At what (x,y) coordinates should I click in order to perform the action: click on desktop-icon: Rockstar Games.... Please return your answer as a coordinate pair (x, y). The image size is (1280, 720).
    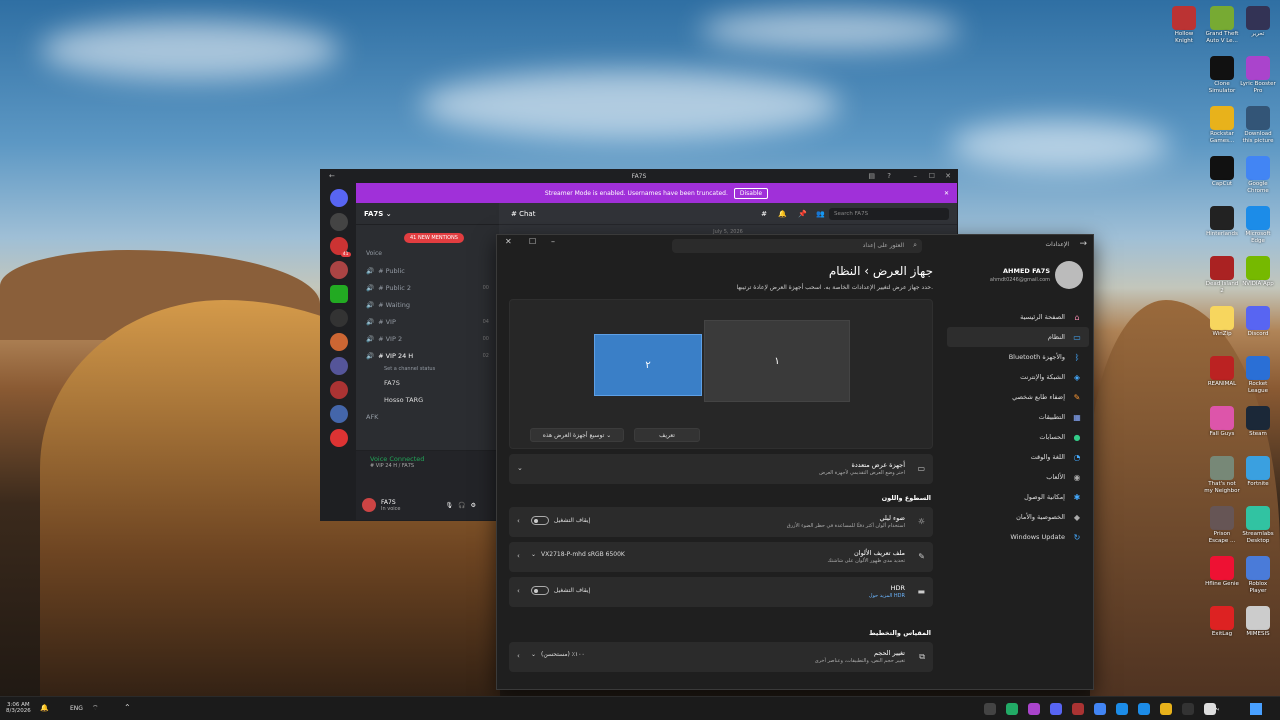
    Looking at the image, I should click on (1222, 125).